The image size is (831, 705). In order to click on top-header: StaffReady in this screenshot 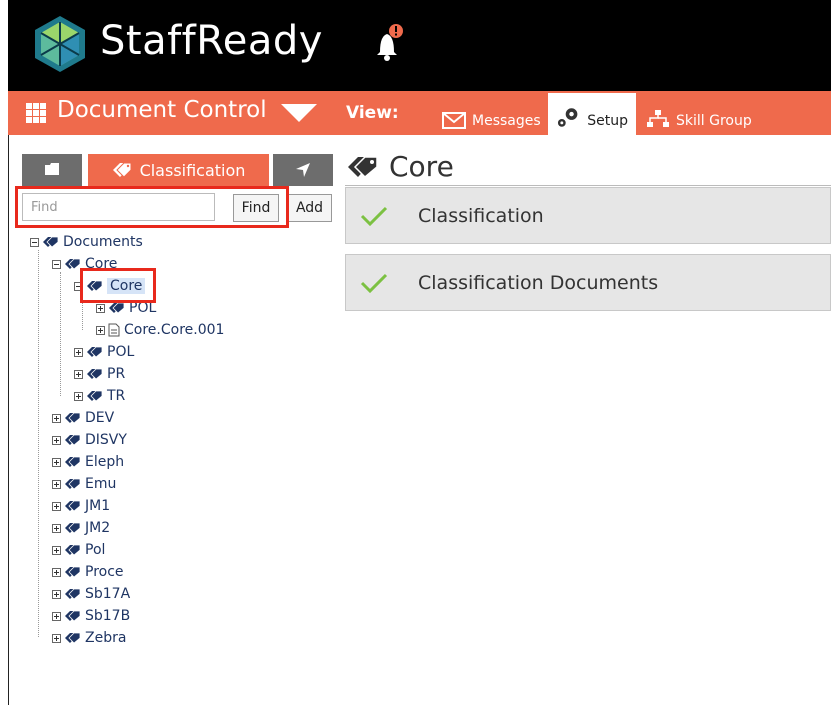, I will do `click(419, 45)`.